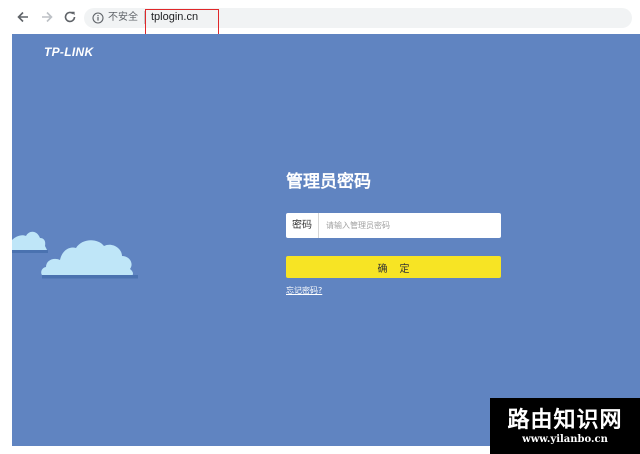  What do you see at coordinates (75, 255) in the screenshot?
I see `cloud-illustration` at bounding box center [75, 255].